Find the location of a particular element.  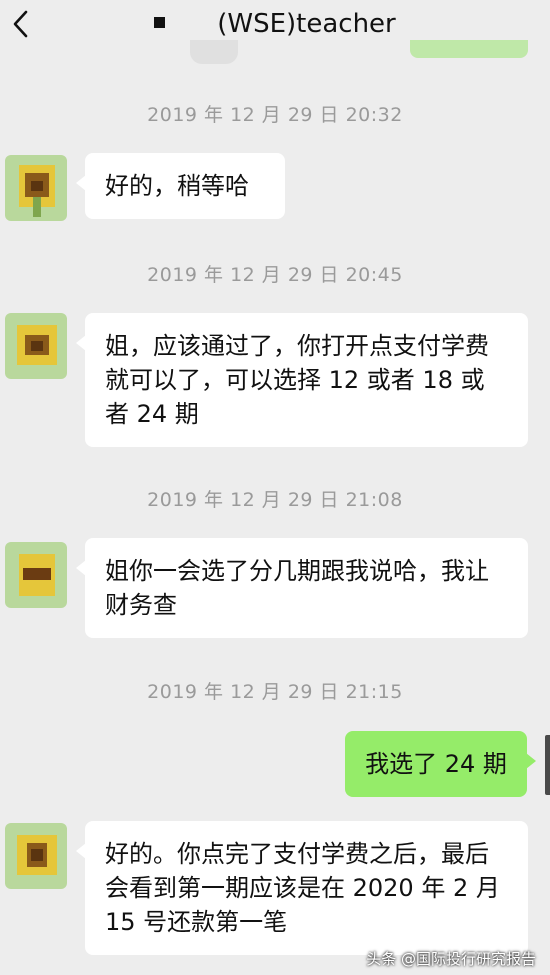

chat-title: (WSE)teacher is located at coordinates (275, 24).